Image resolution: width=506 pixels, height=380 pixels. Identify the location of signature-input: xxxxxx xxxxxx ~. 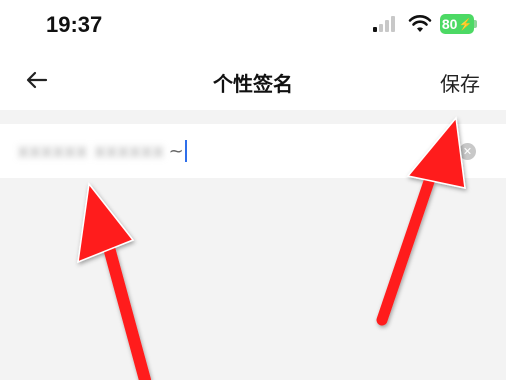
(238, 151).